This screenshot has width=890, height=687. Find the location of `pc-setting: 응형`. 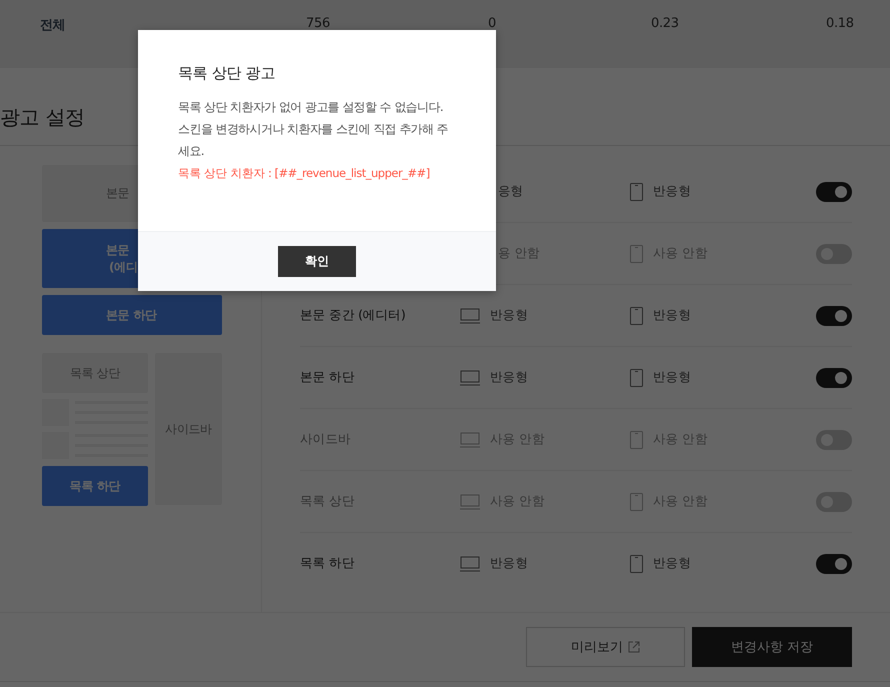

pc-setting: 응형 is located at coordinates (511, 191).